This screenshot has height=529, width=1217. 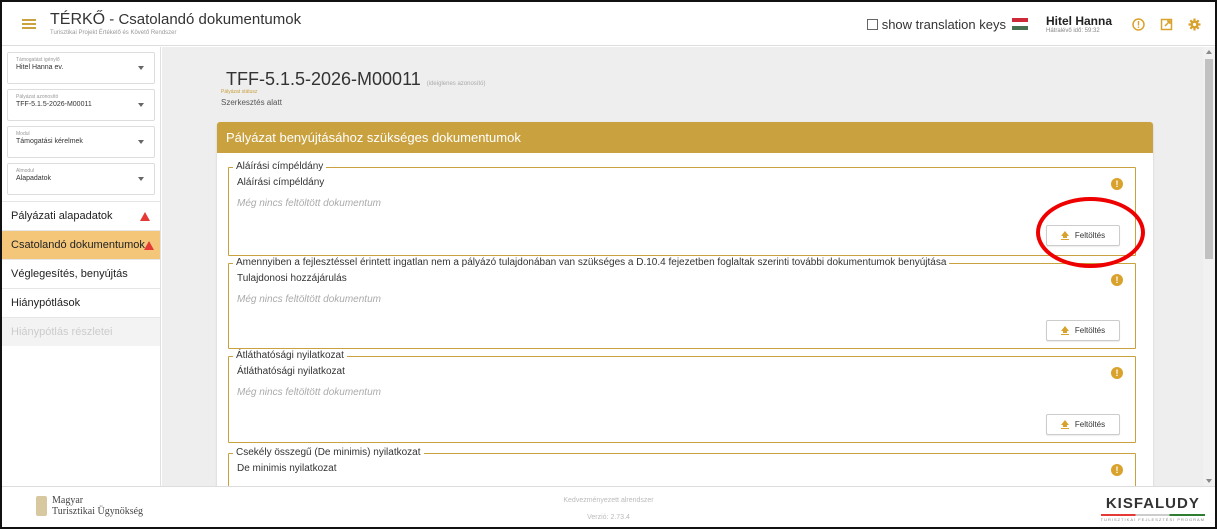 I want to click on document-name: Átláthatósági nyilatkozat, so click(x=291, y=371).